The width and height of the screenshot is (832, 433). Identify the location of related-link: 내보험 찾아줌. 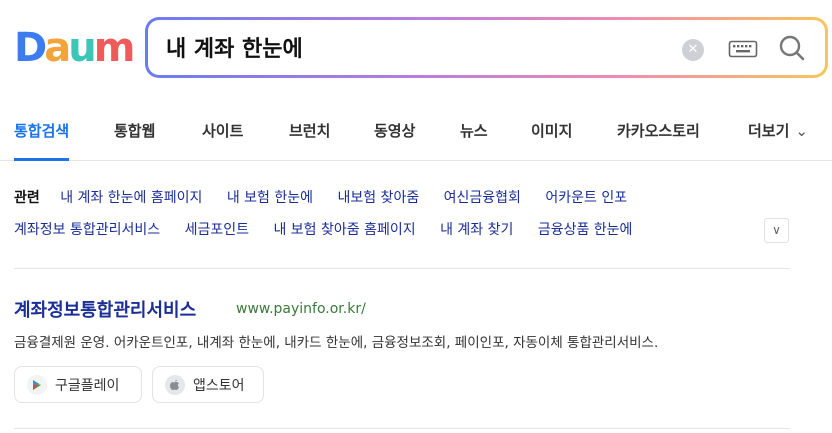
(378, 198).